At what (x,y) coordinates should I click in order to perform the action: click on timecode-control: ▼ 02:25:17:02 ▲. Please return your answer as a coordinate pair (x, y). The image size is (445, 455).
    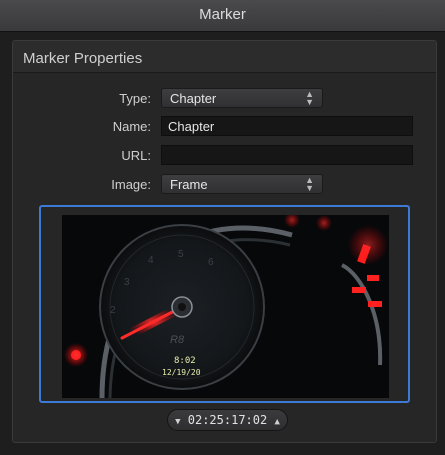
    Looking at the image, I should click on (227, 420).